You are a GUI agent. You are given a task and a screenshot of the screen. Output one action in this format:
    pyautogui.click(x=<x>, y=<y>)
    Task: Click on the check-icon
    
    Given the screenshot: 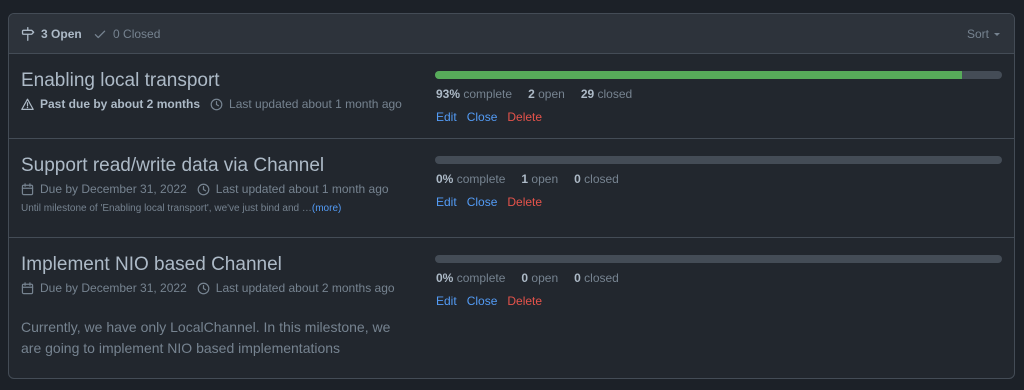 What is the action you would take?
    pyautogui.click(x=100, y=34)
    